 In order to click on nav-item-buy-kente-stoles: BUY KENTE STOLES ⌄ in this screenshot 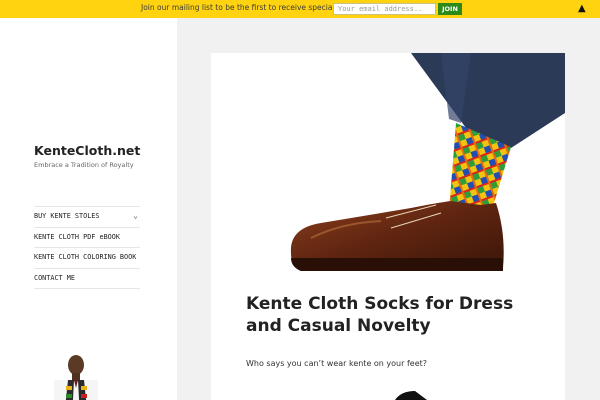, I will do `click(87, 216)`.